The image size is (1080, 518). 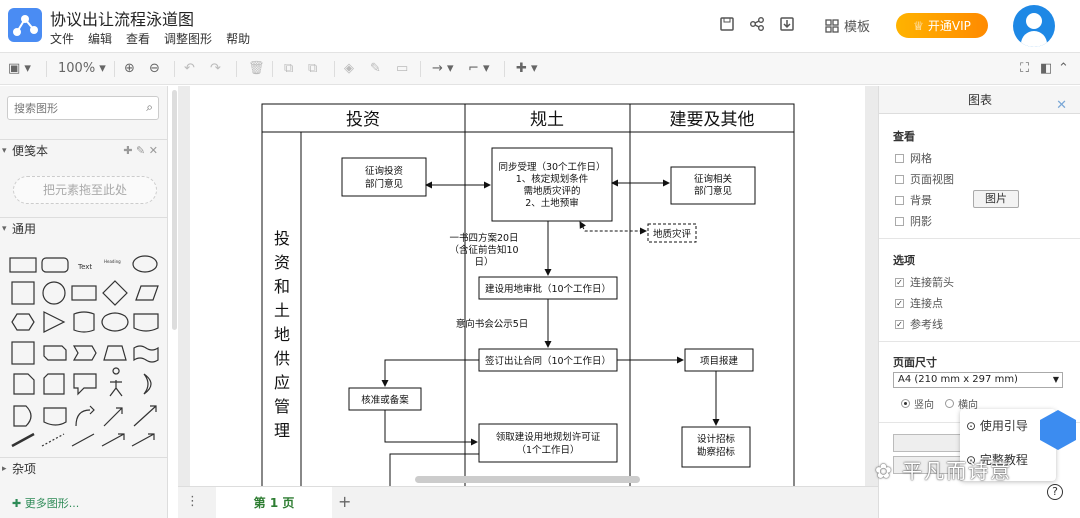 What do you see at coordinates (282, 358) in the screenshot?
I see `svg-text: 供` at bounding box center [282, 358].